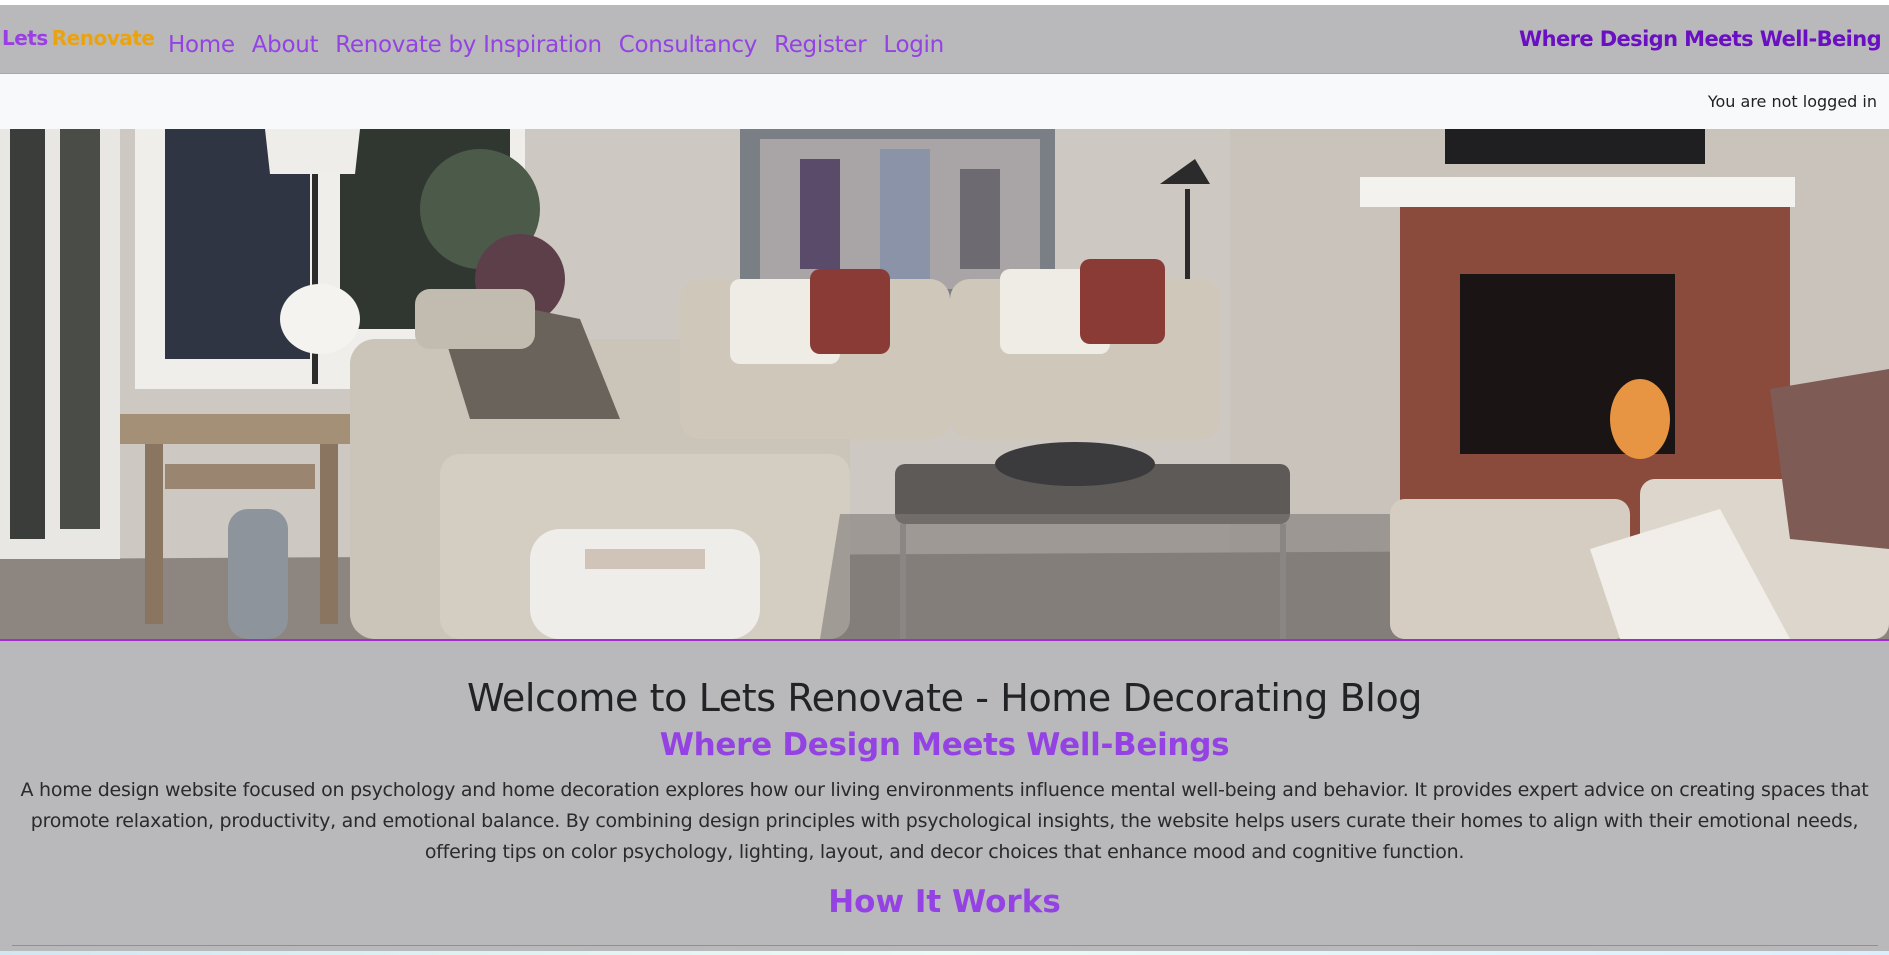 Image resolution: width=1889 pixels, height=955 pixels. I want to click on bottom-edge, so click(944, 953).